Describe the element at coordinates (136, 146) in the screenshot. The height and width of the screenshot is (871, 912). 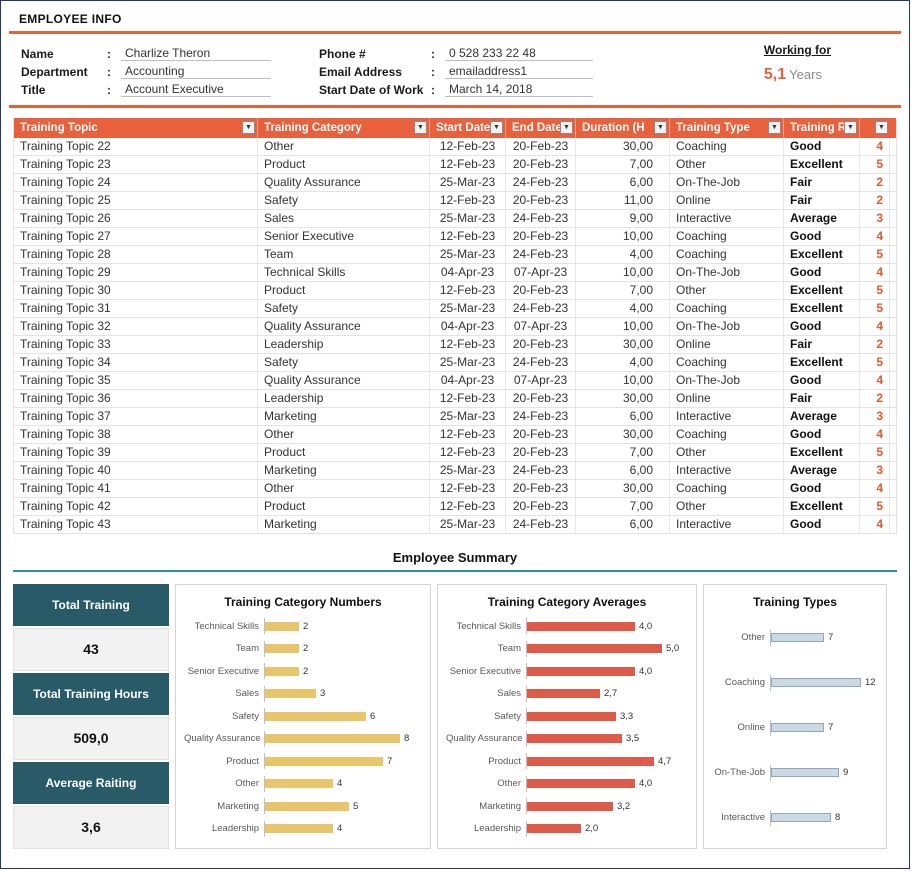
I see `table-cell: Training Topic 22` at that location.